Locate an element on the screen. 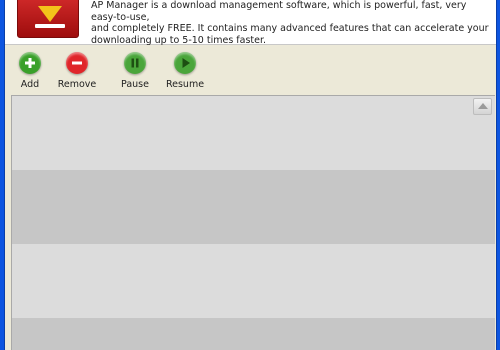 The width and height of the screenshot is (500, 350). chevron-up-icon is located at coordinates (483, 106).